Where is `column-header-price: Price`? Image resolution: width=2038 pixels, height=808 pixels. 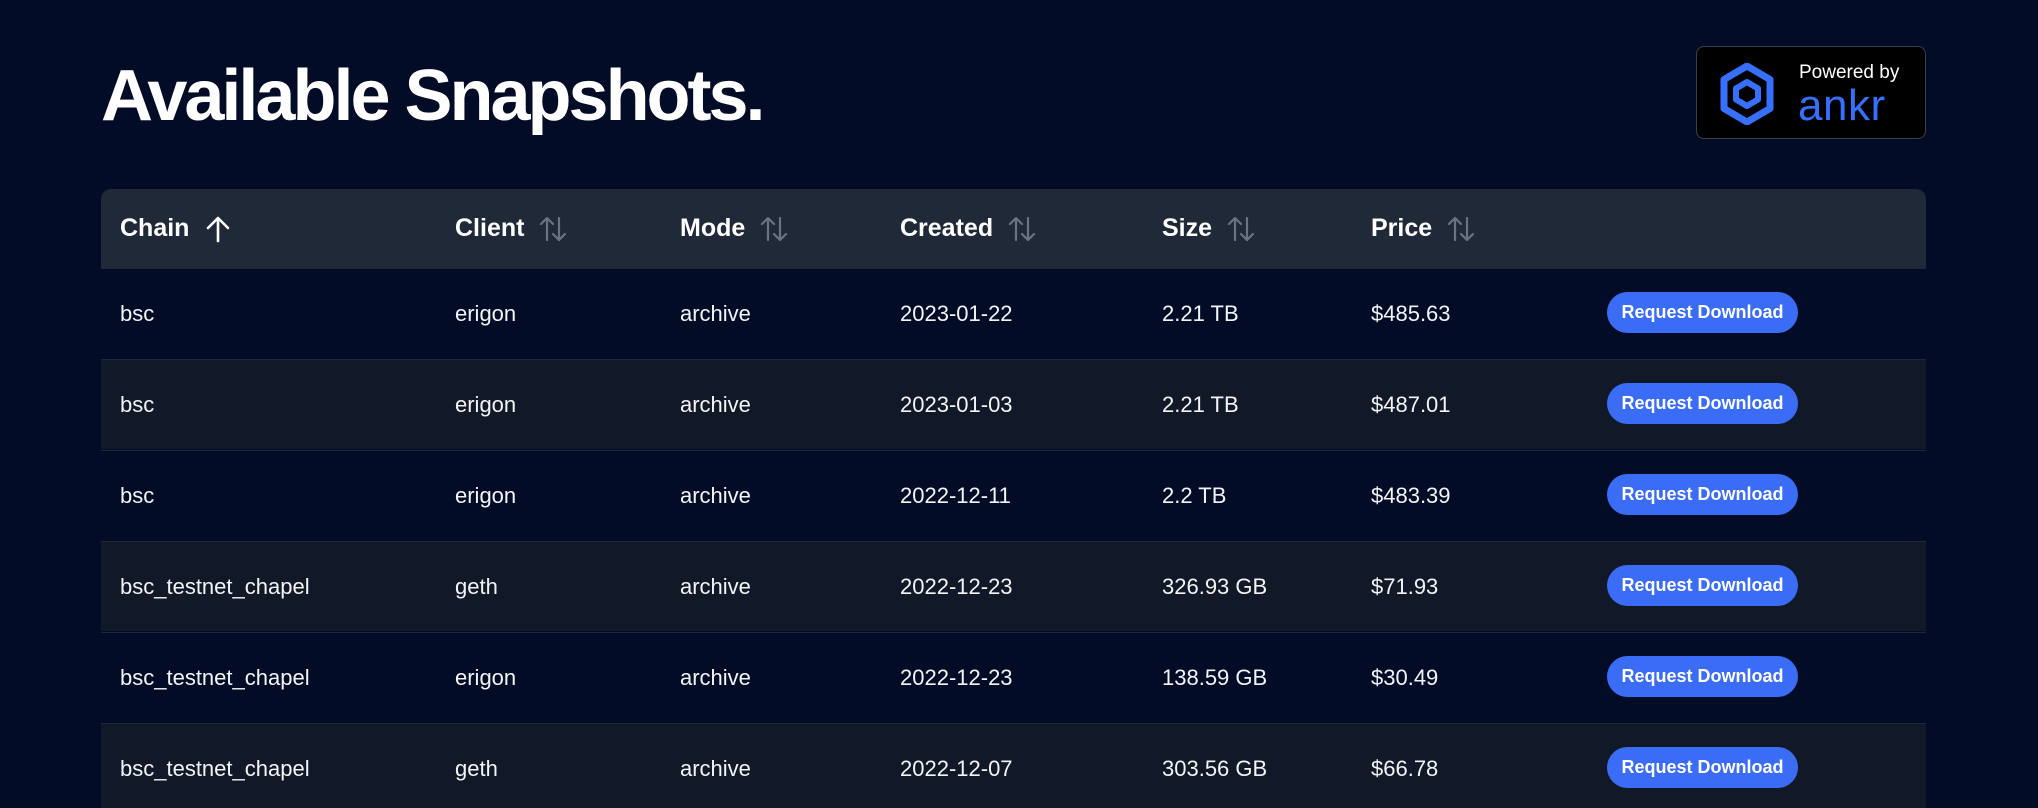 column-header-price: Price is located at coordinates (1423, 228).